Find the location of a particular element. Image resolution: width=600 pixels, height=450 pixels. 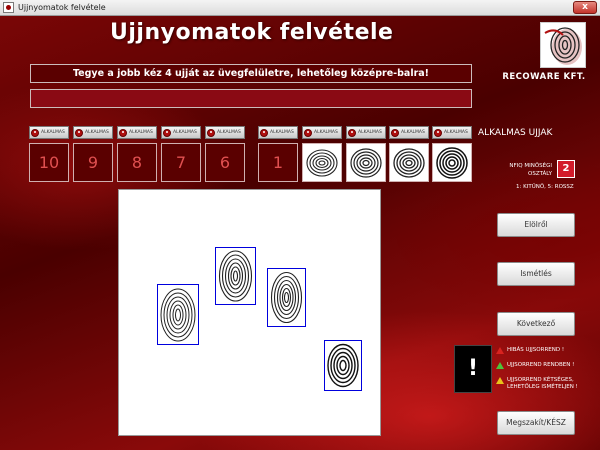

nfiq-label: NFIQ MINŐSÉGI OSZTÁLY is located at coordinates (530, 170).